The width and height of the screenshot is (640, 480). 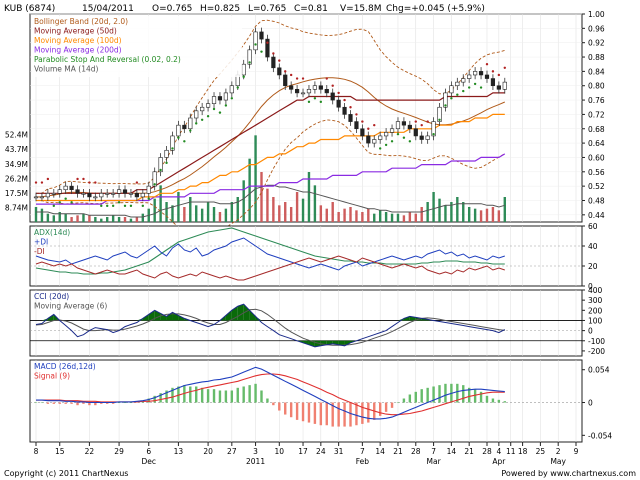 I want to click on y-tick-label: 0, so click(x=590, y=403).